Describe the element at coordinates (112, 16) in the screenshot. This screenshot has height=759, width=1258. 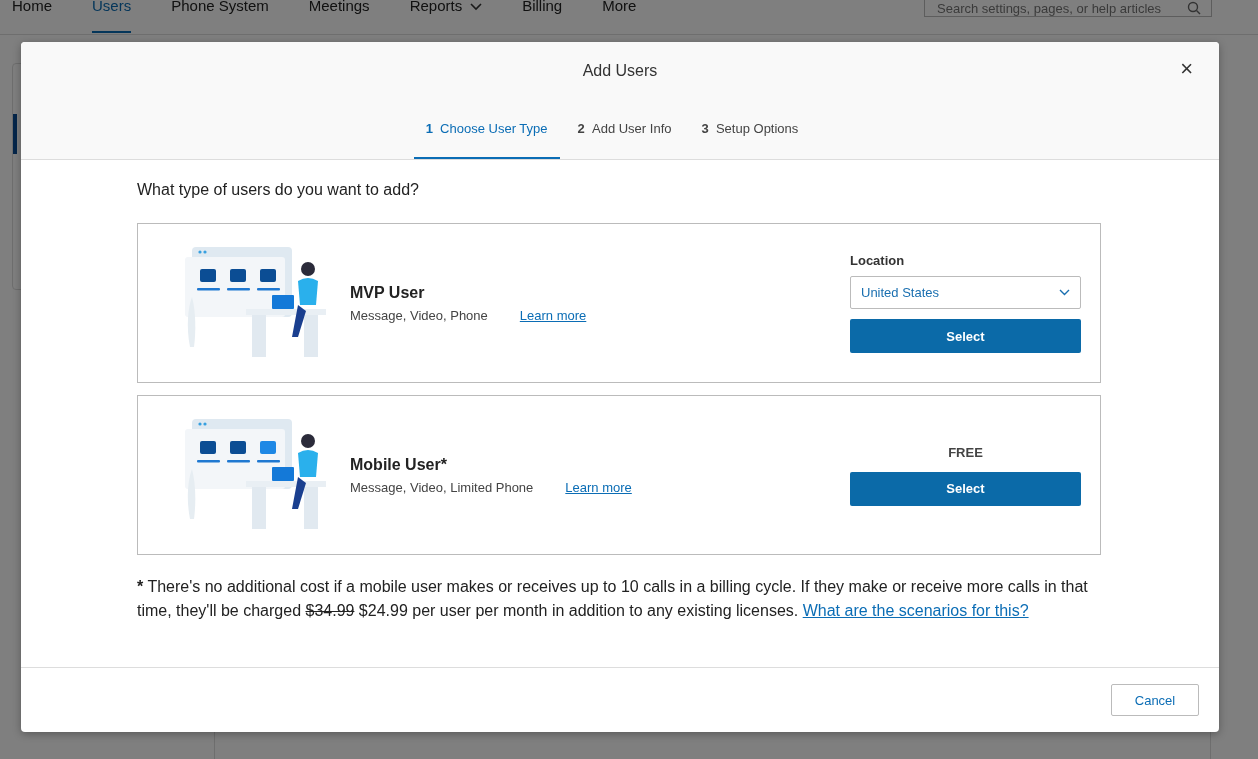
I see `nav-tab: Users` at that location.